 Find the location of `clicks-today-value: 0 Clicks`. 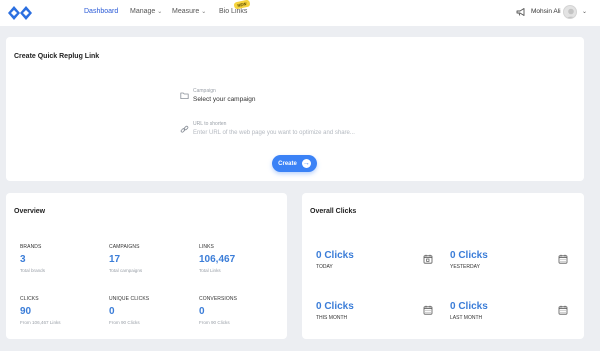

clicks-today-value: 0 Clicks is located at coordinates (335, 255).